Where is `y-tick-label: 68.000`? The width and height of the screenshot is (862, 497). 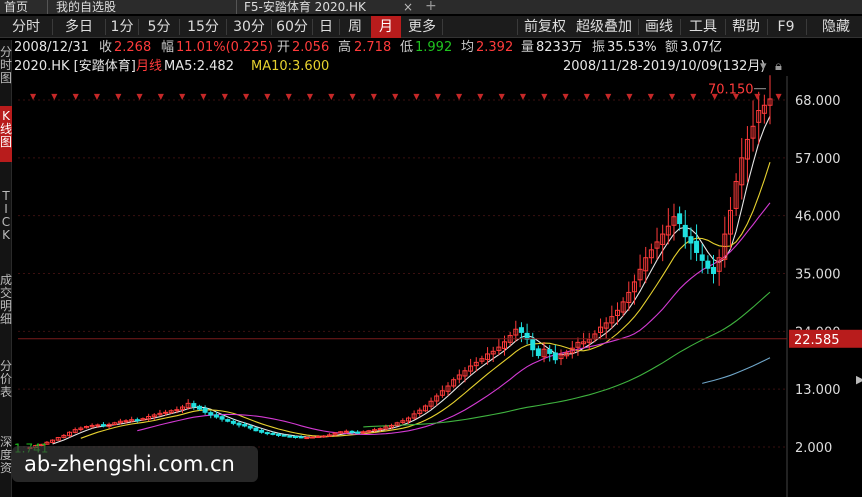
y-tick-label: 68.000 is located at coordinates (818, 101).